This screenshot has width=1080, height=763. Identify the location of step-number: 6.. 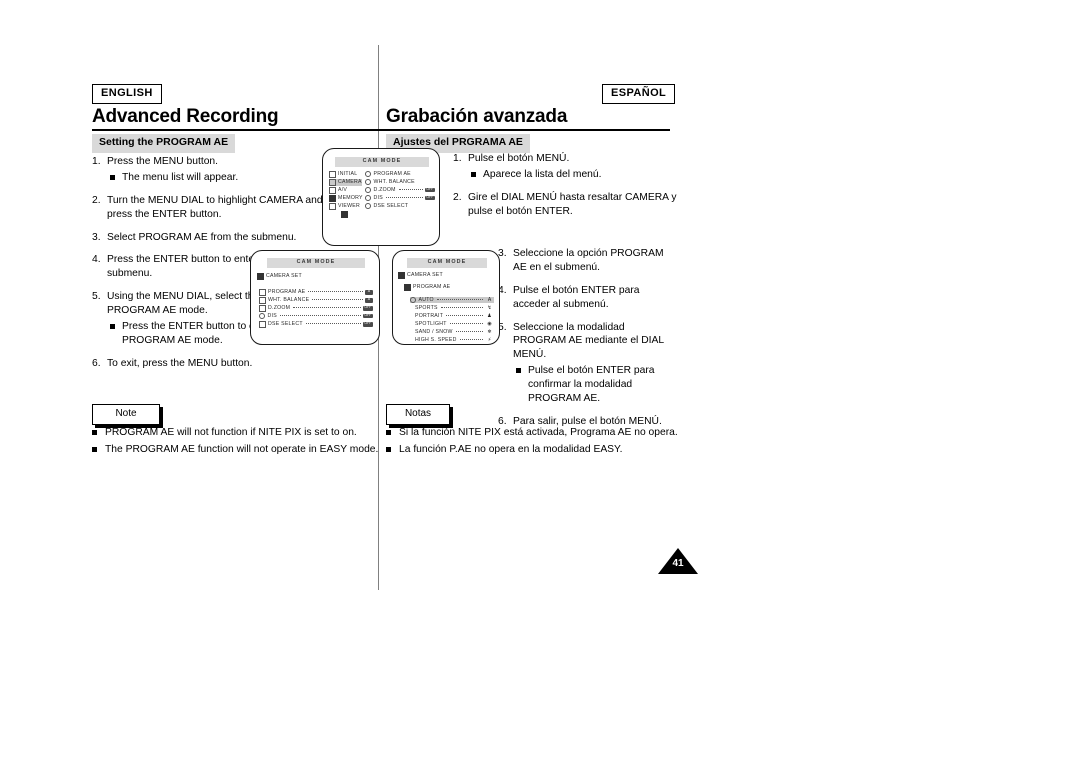
(96, 363).